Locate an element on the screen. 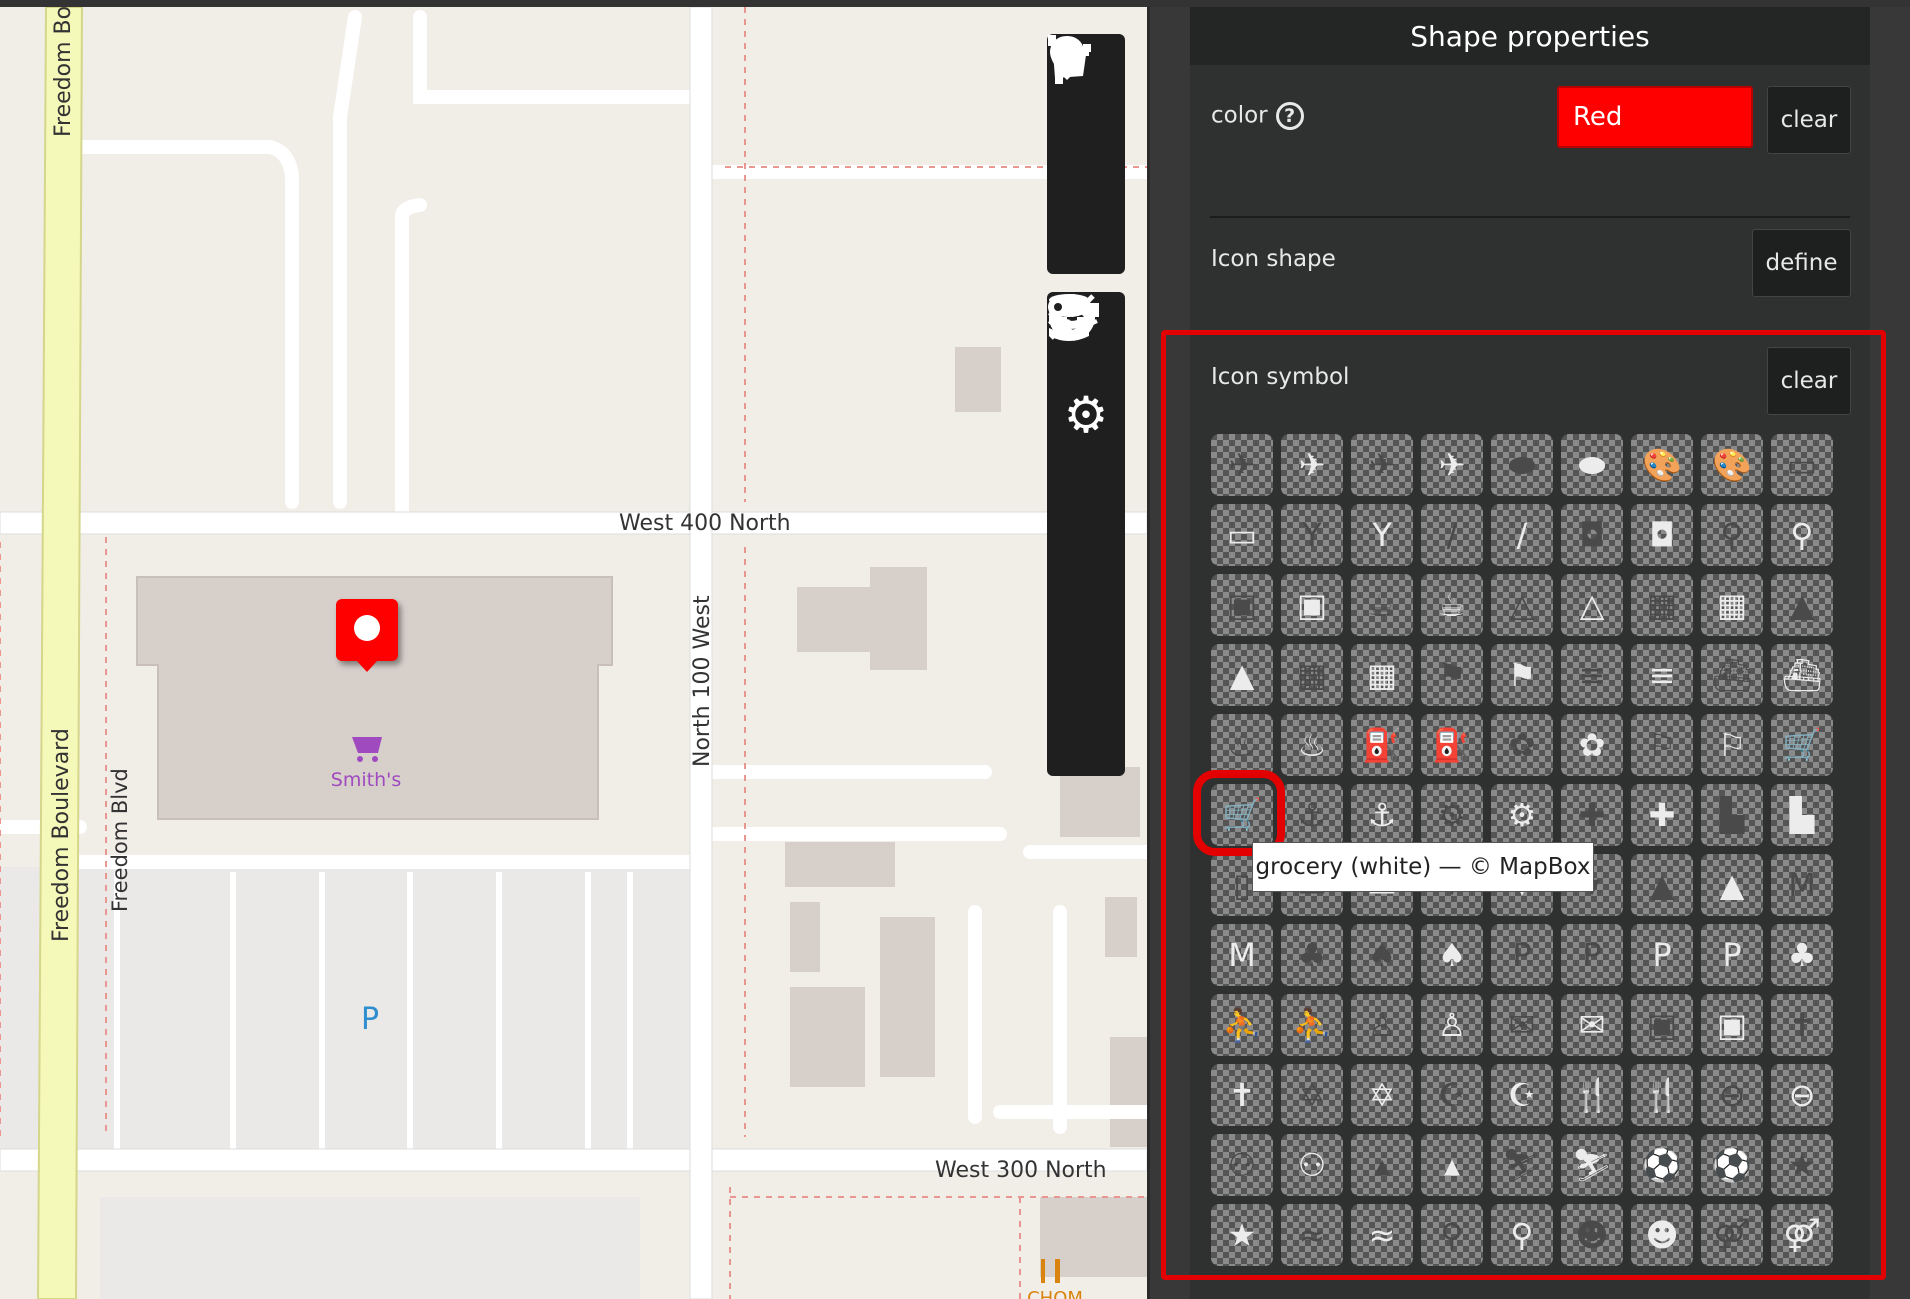  cinema-dark-icon: ▦ is located at coordinates (1662, 605).